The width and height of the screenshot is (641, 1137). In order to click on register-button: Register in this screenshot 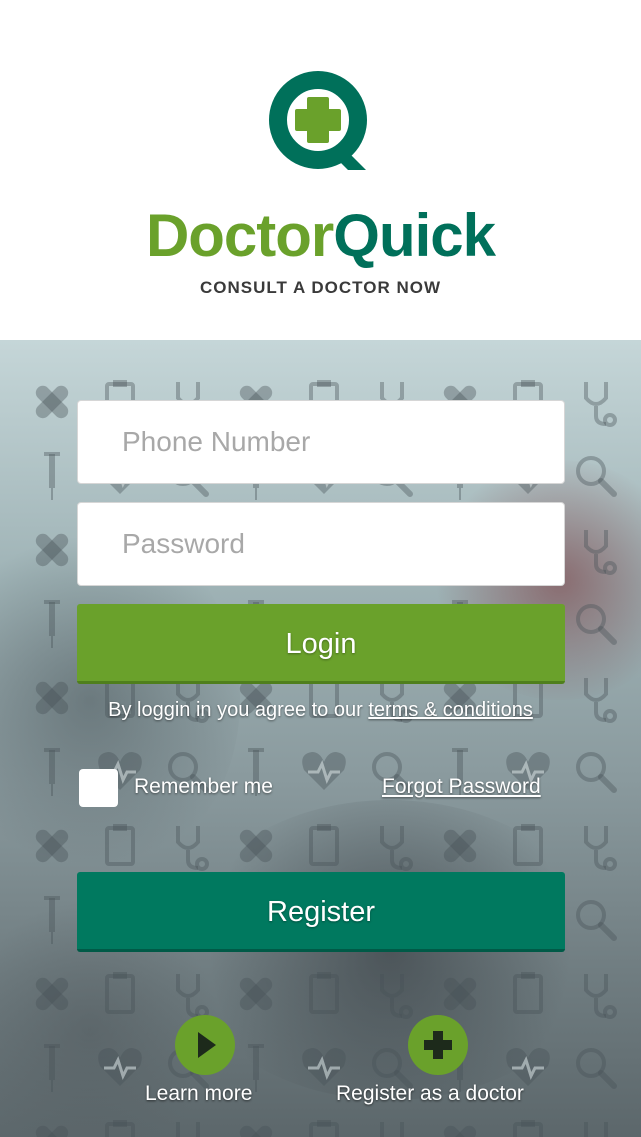, I will do `click(321, 912)`.